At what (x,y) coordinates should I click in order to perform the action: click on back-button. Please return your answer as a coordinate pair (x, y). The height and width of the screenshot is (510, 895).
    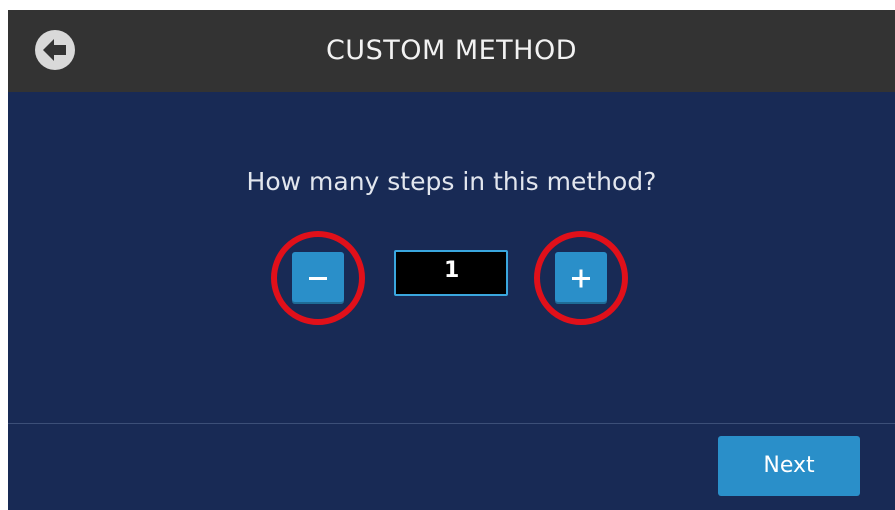
    Looking at the image, I should click on (55, 50).